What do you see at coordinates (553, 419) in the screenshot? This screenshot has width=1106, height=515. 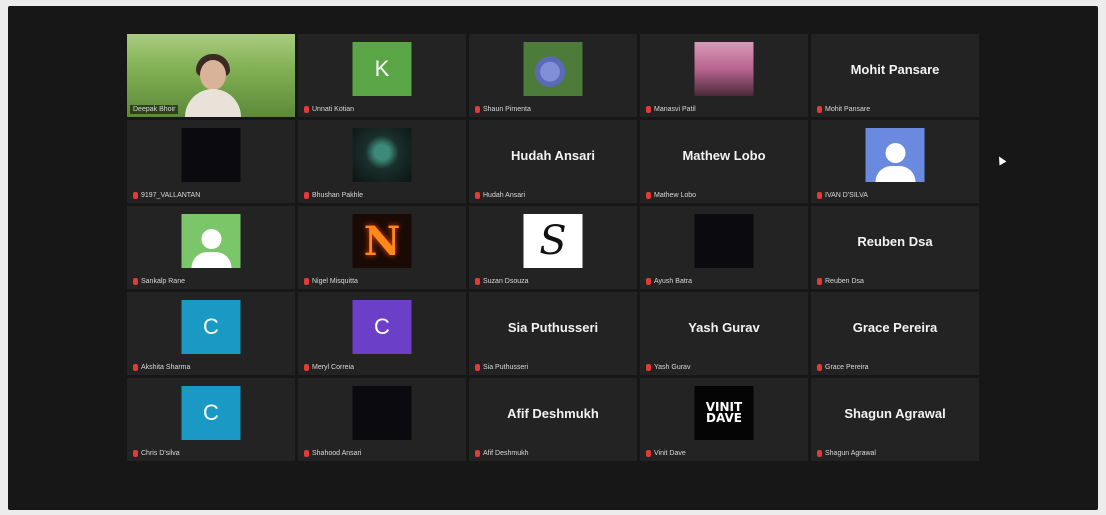 I see `participant-tile: Afif Deshmukh Afif Deshmukh` at bounding box center [553, 419].